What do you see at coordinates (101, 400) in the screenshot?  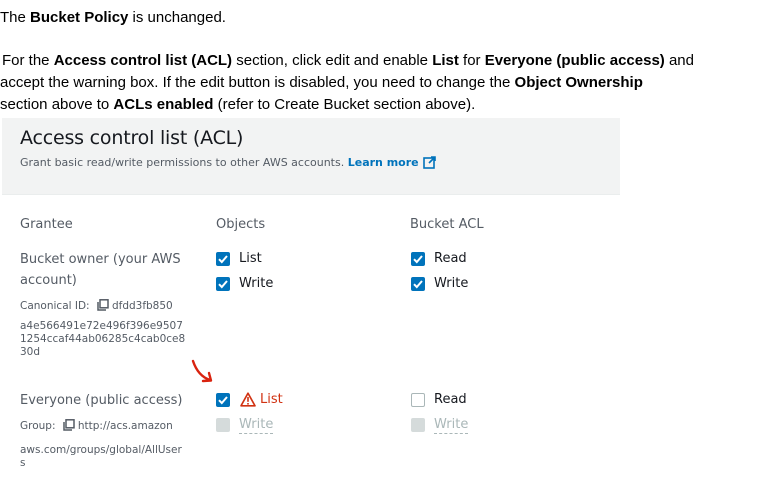 I see `grantee-everyone: Everyone (public access)` at bounding box center [101, 400].